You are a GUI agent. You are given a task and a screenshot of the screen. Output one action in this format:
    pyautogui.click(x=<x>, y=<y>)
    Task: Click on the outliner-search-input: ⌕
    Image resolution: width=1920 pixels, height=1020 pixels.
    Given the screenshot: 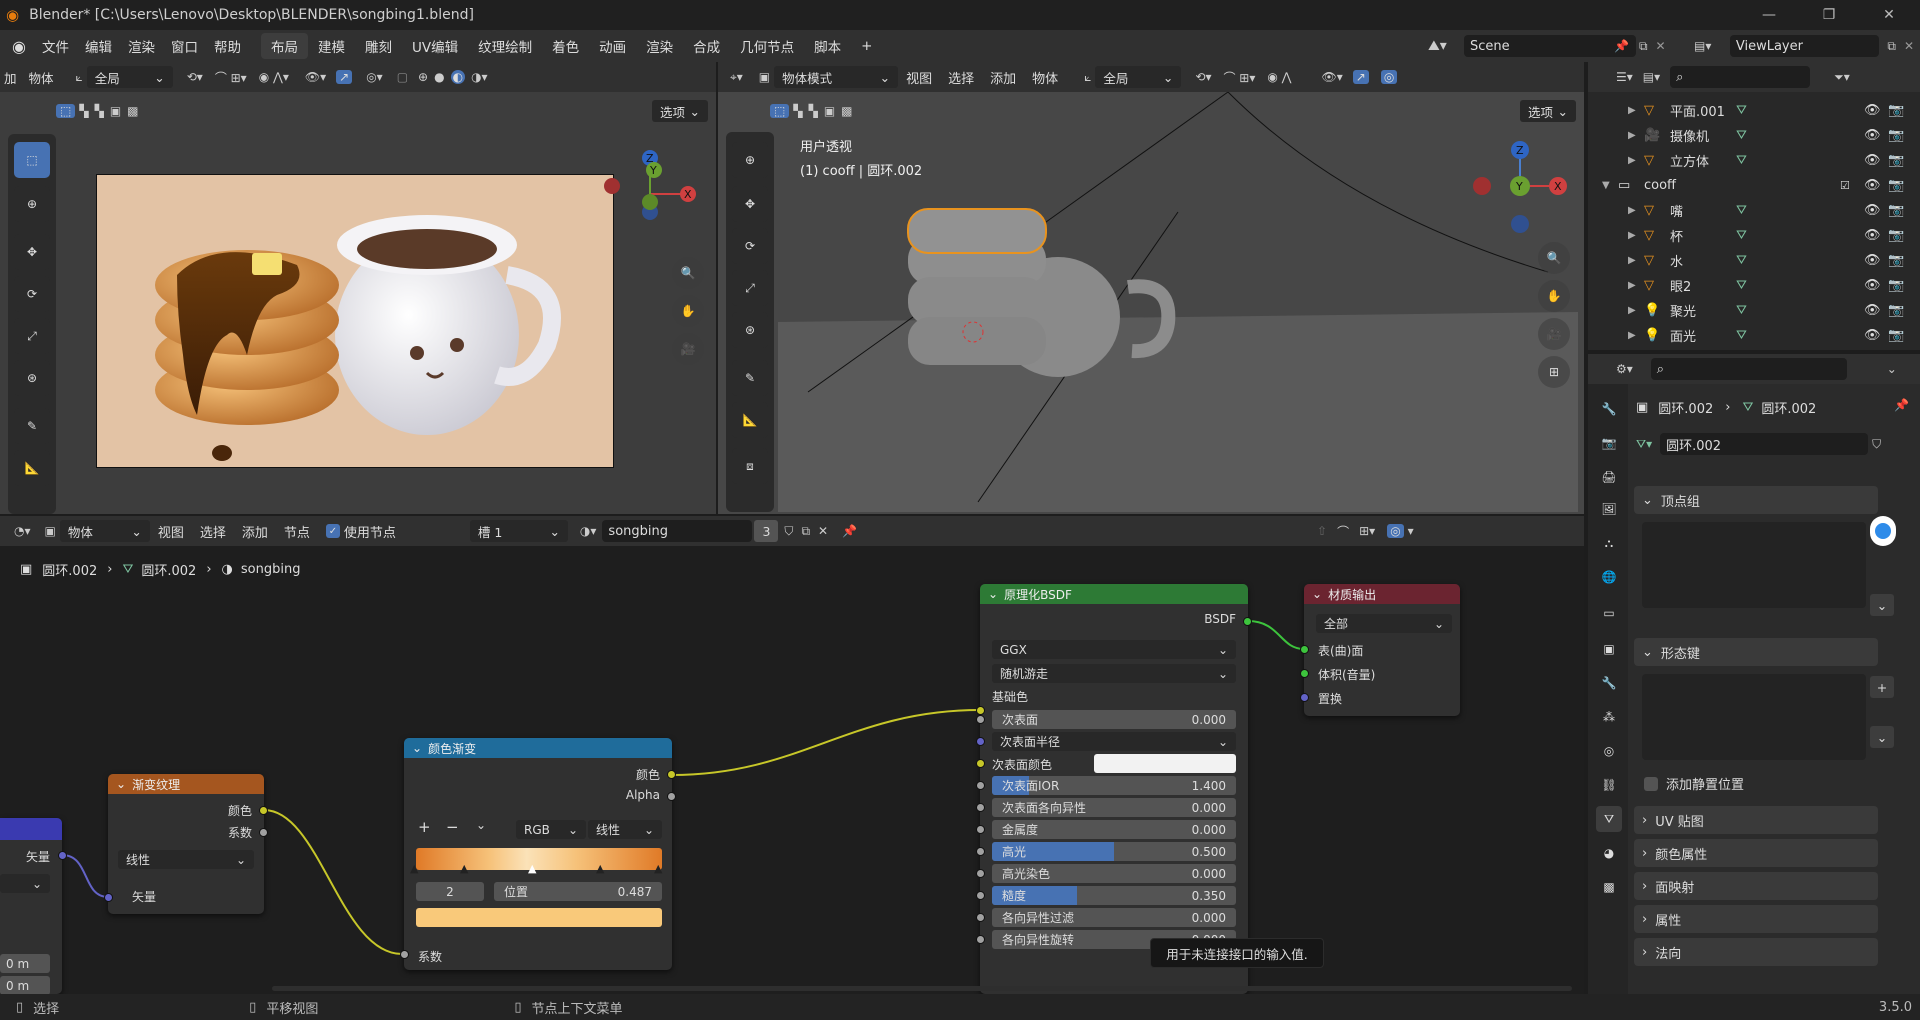 What is the action you would take?
    pyautogui.click(x=1740, y=77)
    